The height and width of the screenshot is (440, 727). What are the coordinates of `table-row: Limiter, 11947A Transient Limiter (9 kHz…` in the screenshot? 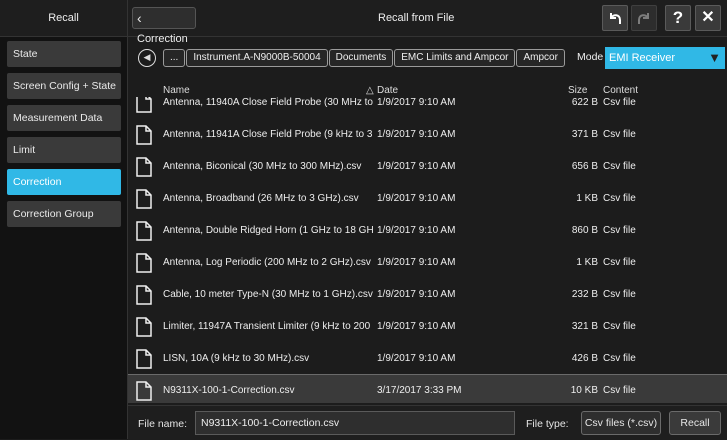 It's located at (427, 327).